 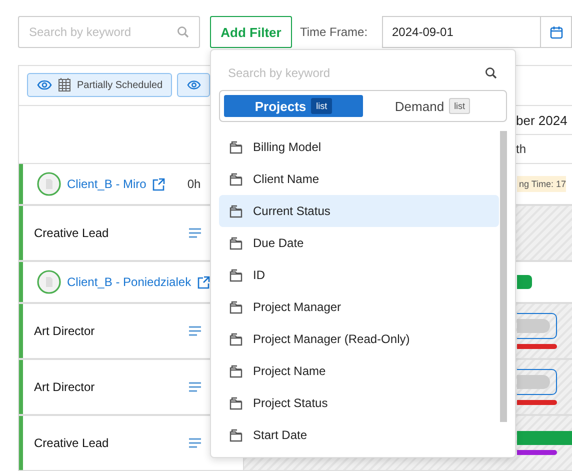 What do you see at coordinates (194, 184) in the screenshot?
I see `hours-label: 0h` at bounding box center [194, 184].